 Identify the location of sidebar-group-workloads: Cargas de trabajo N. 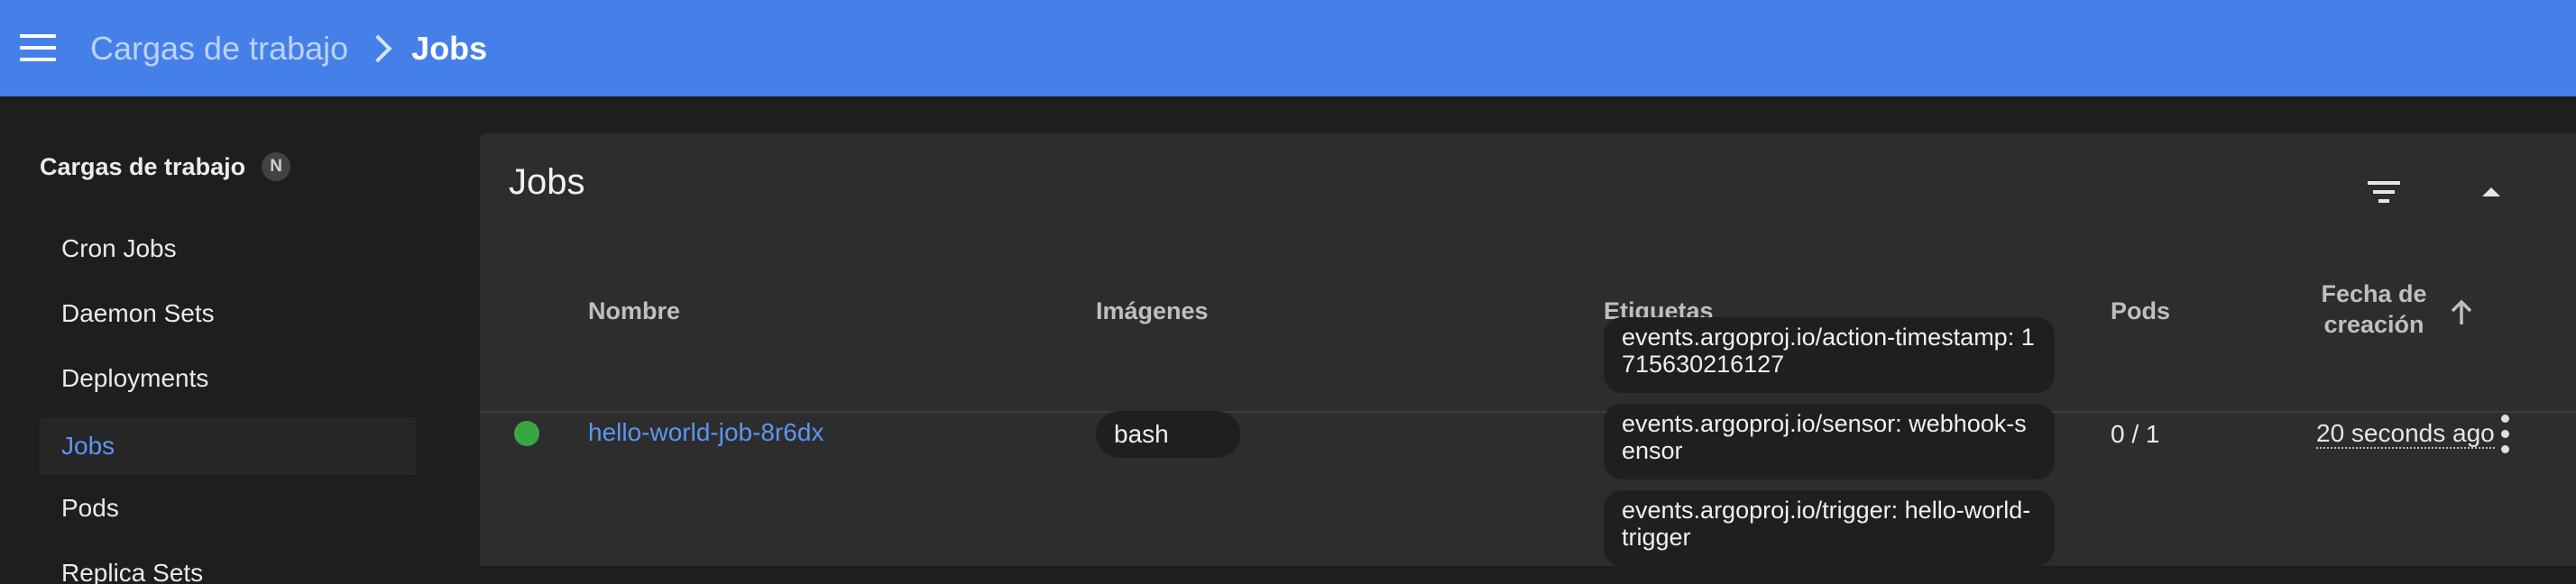
(166, 166).